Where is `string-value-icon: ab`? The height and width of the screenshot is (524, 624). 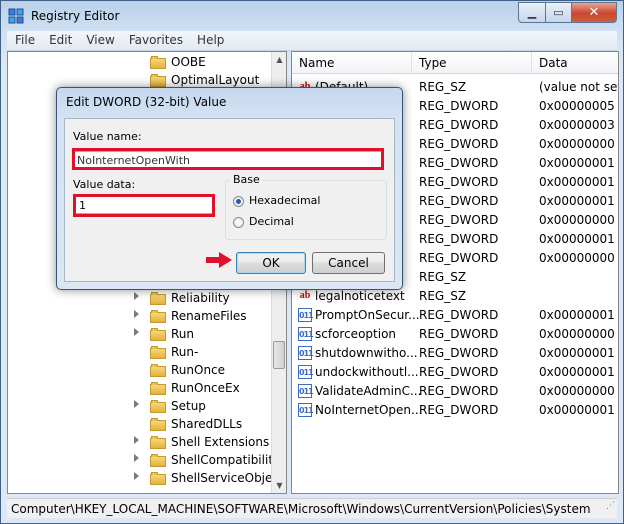
string-value-icon: ab is located at coordinates (305, 295).